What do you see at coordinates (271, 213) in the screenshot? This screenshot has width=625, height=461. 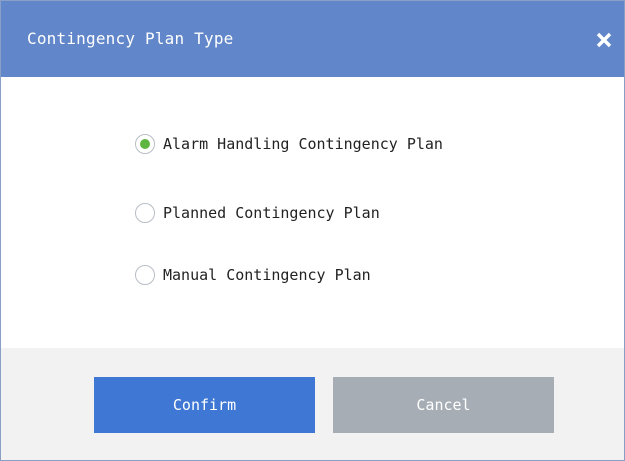 I see `option-label: Planned Contingency Plan` at bounding box center [271, 213].